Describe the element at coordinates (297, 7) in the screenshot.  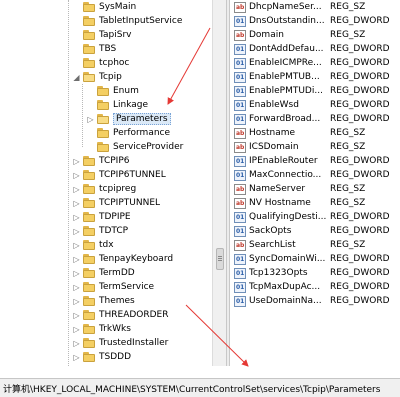
I see `value-row: ab DhcpNameSer... REG_SZ` at that location.